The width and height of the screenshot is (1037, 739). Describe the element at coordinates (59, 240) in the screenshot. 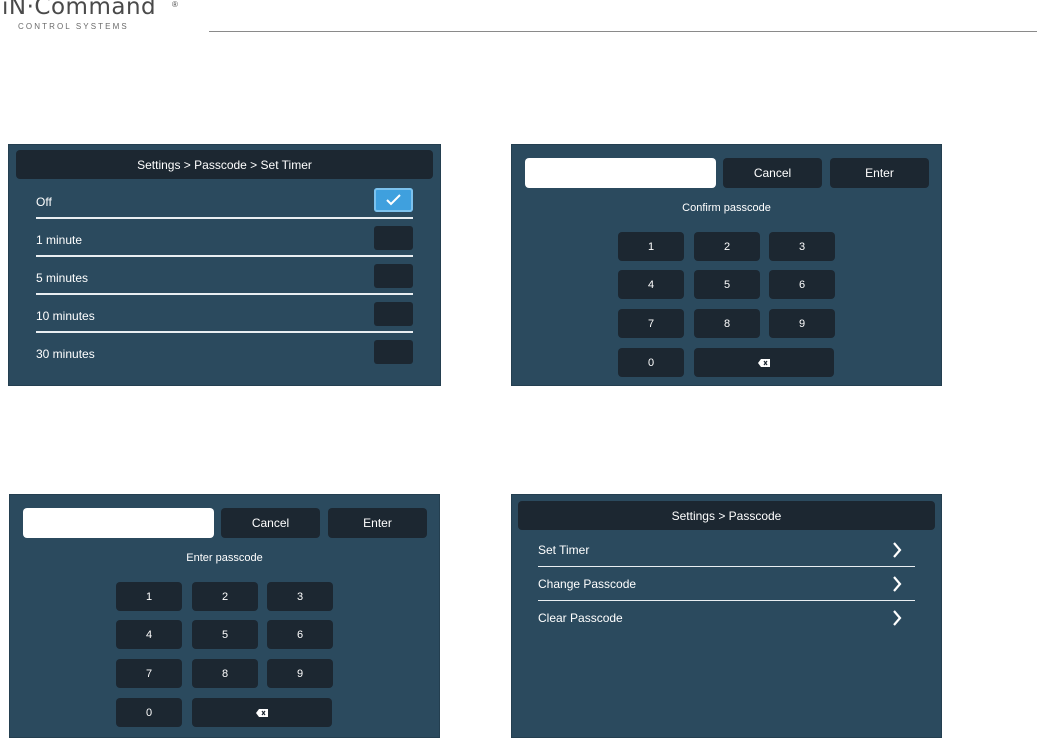

I see `timer-option-label: 1 minute` at that location.